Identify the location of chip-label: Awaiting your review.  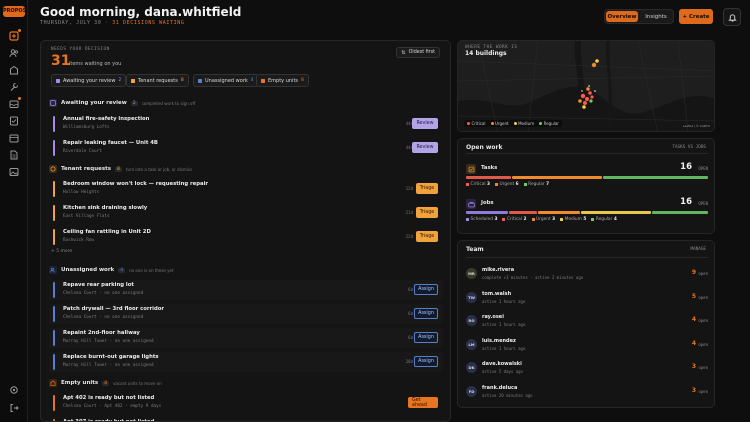
(89, 80).